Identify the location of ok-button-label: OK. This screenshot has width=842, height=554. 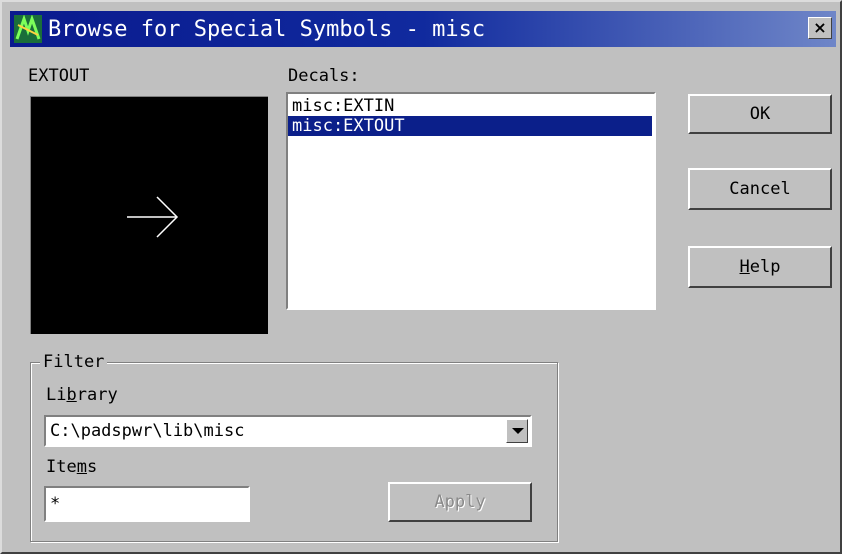
(760, 114).